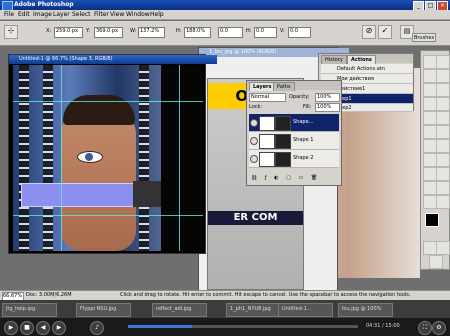 This screenshot has height=336, width=450. Describe the element at coordinates (78, 195) in the screenshot. I see `shape-3-selection` at that location.